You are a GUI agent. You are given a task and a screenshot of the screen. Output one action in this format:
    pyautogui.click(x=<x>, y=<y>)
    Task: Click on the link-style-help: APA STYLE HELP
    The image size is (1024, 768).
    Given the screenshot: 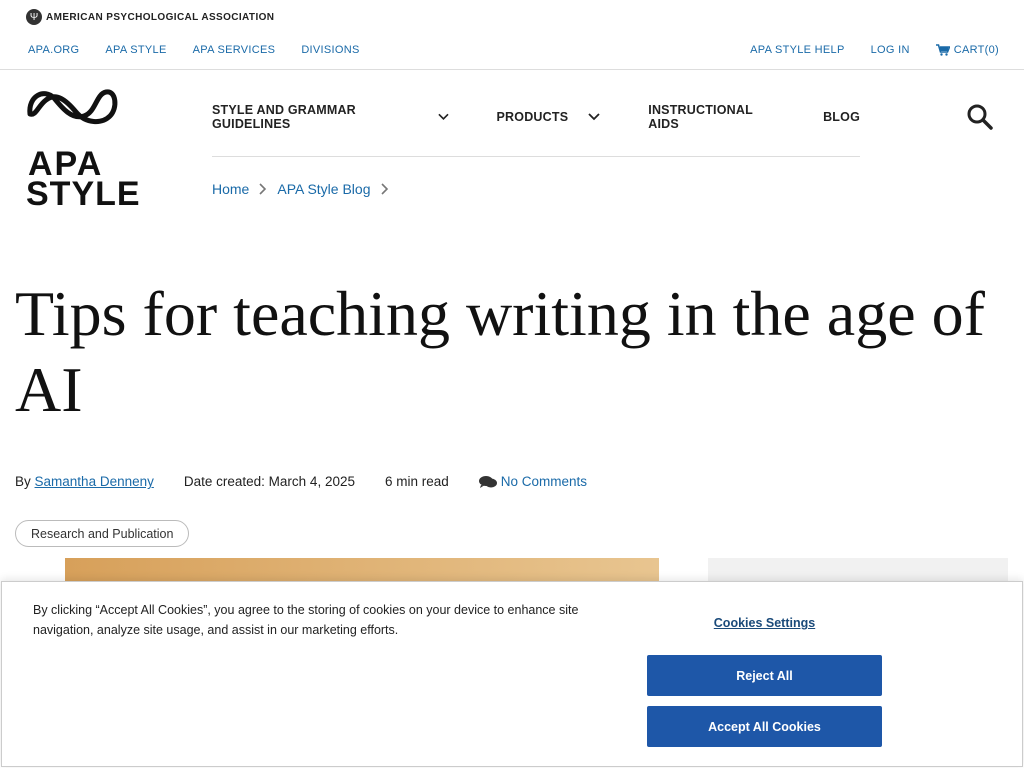 What is the action you would take?
    pyautogui.click(x=797, y=50)
    